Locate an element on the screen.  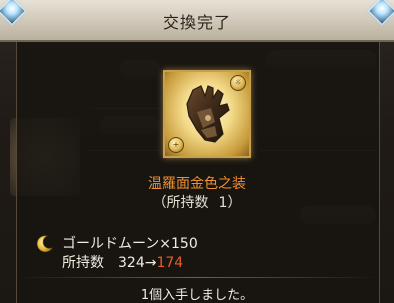
gauntlet-icon is located at coordinates (208, 114).